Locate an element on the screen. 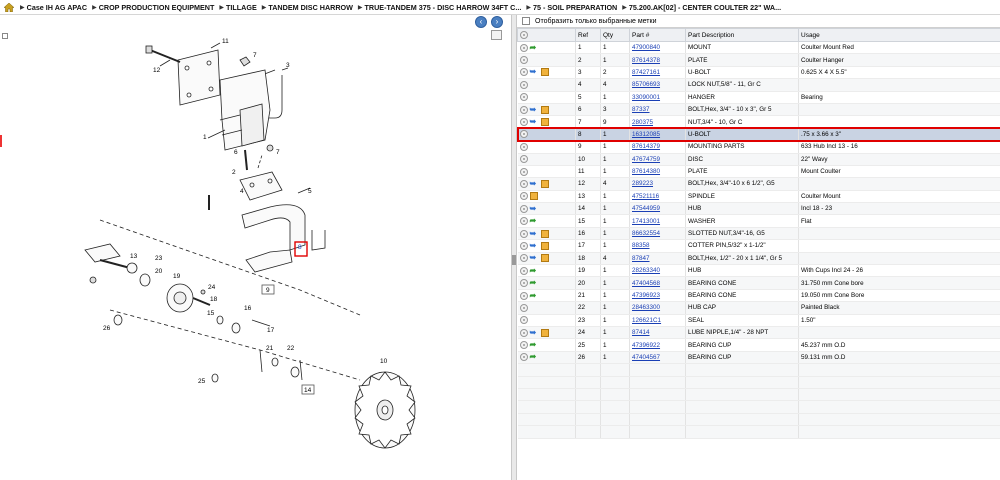 The width and height of the screenshot is (1000, 480). table-row: 10 1 47674759 DISC 22" Wavy is located at coordinates (758, 159).